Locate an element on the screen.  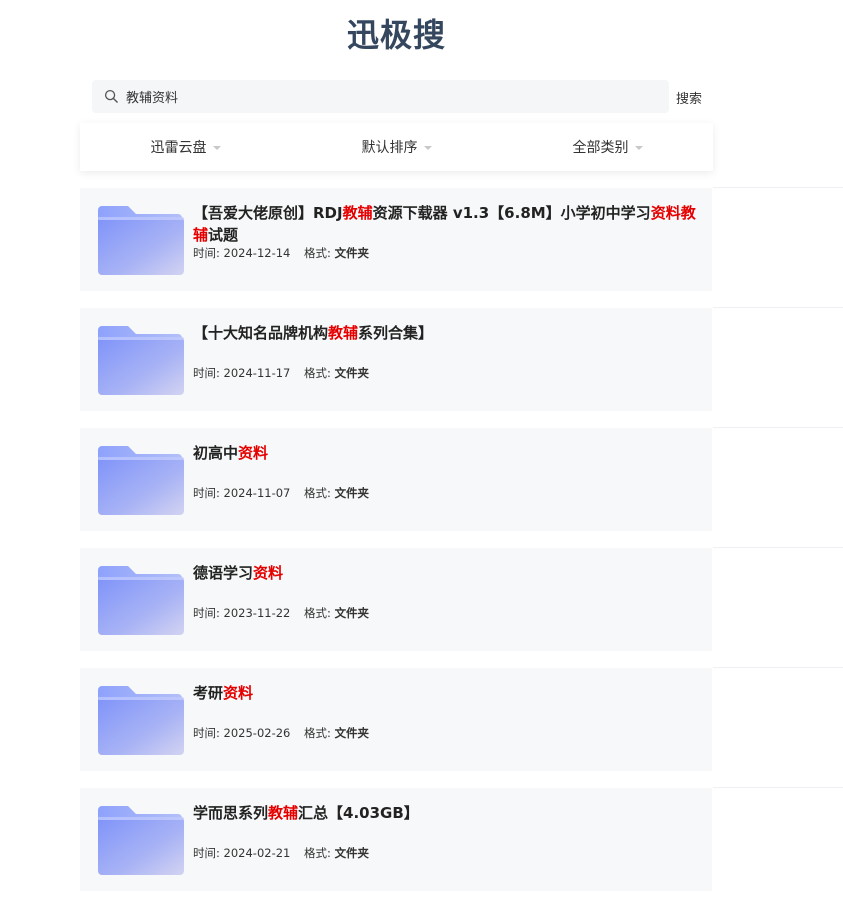
result-meta: 时间: 2023-11-22 格式: 文件夹 is located at coordinates (281, 613).